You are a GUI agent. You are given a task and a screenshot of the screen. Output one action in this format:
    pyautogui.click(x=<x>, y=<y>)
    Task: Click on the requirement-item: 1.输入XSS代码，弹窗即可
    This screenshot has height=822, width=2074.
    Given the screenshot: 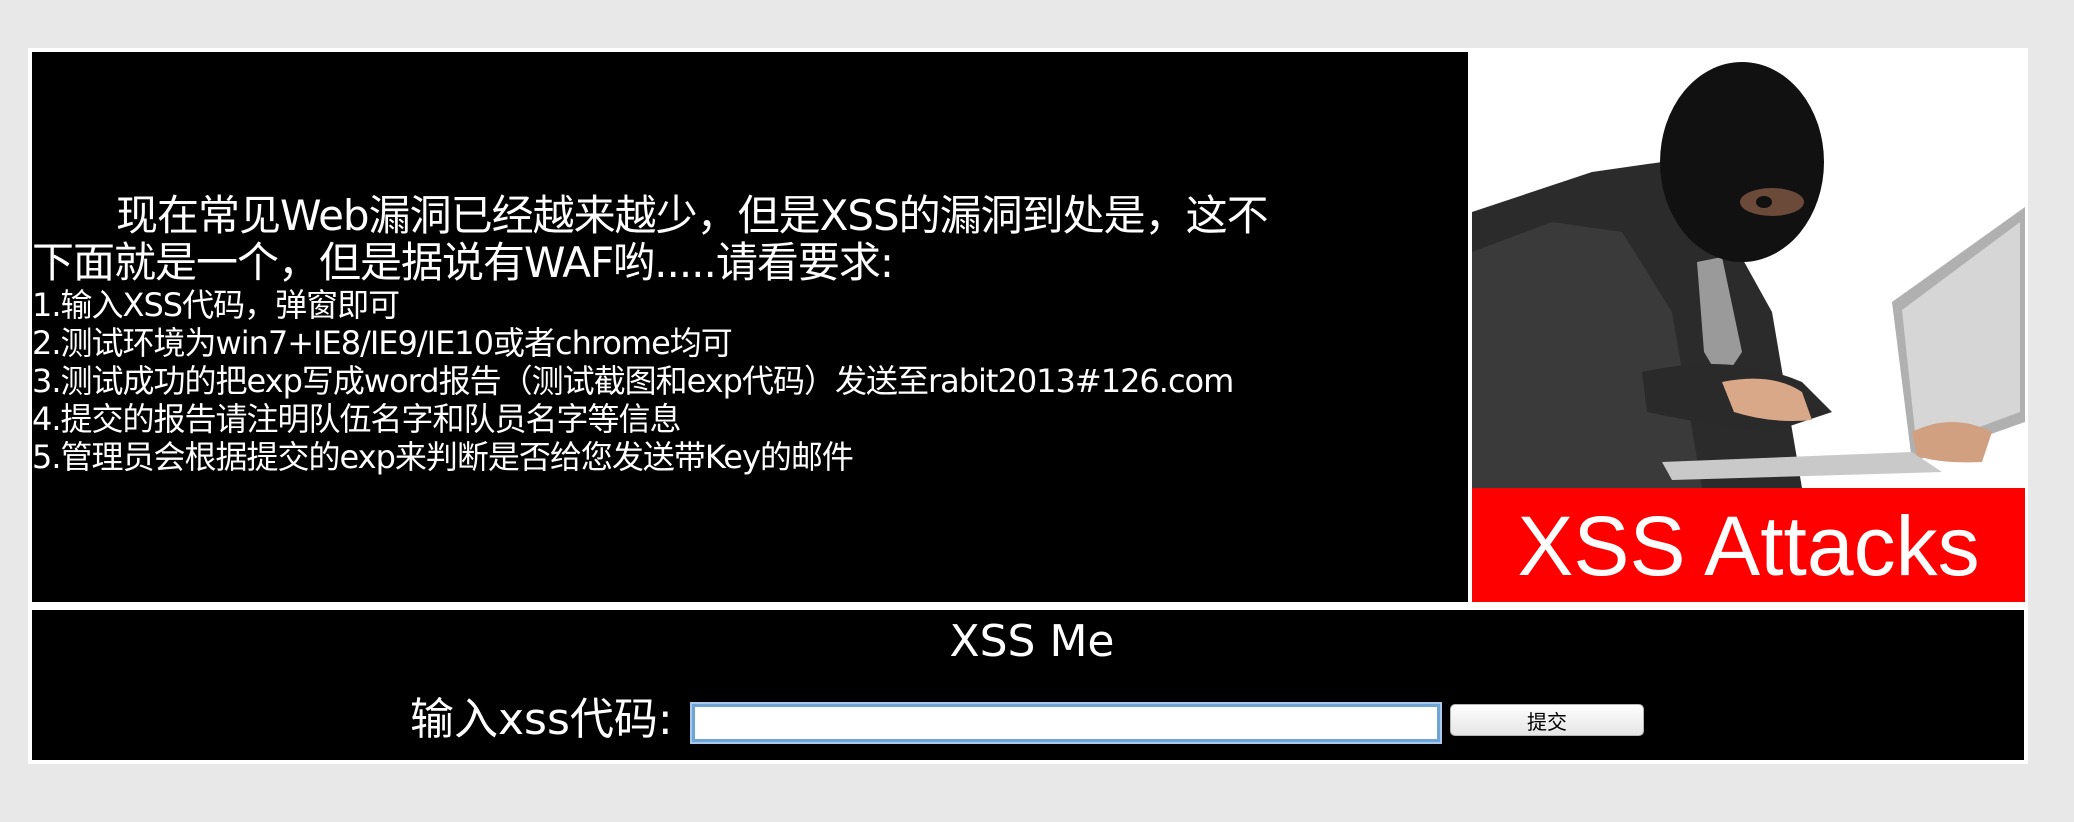 What is the action you would take?
    pyautogui.click(x=216, y=305)
    